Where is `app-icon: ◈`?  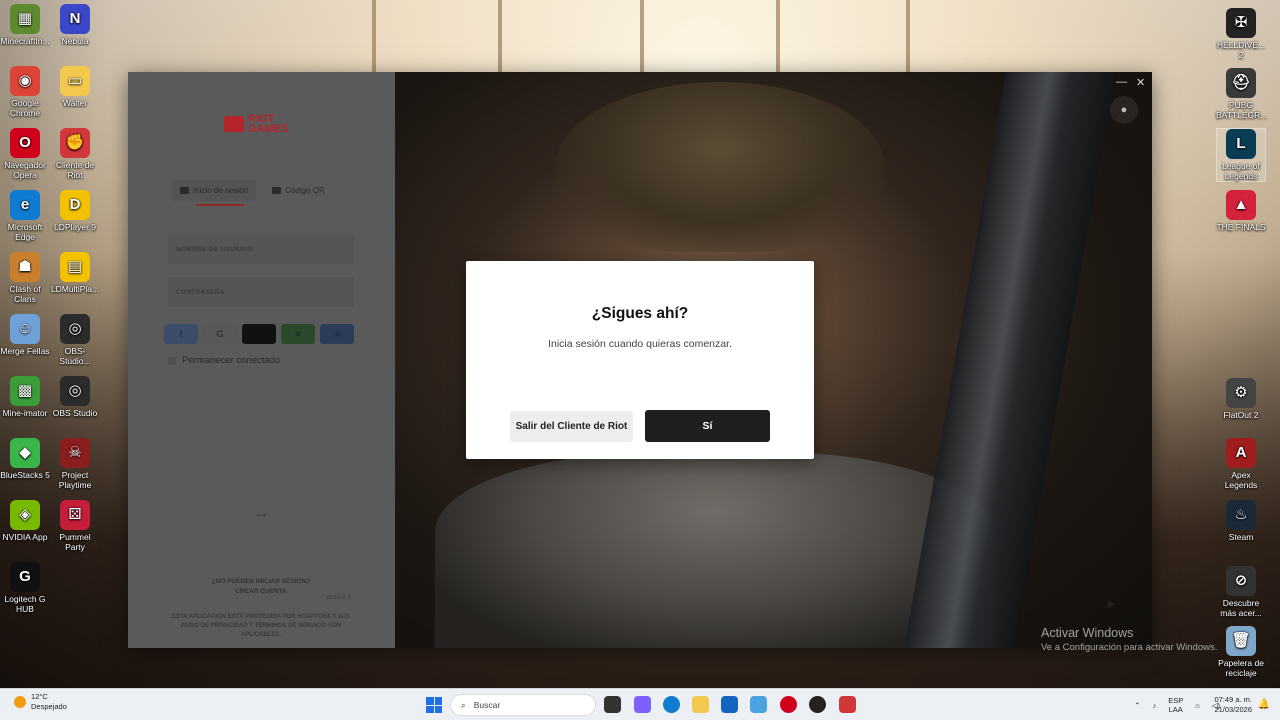 app-icon: ◈ is located at coordinates (25, 515).